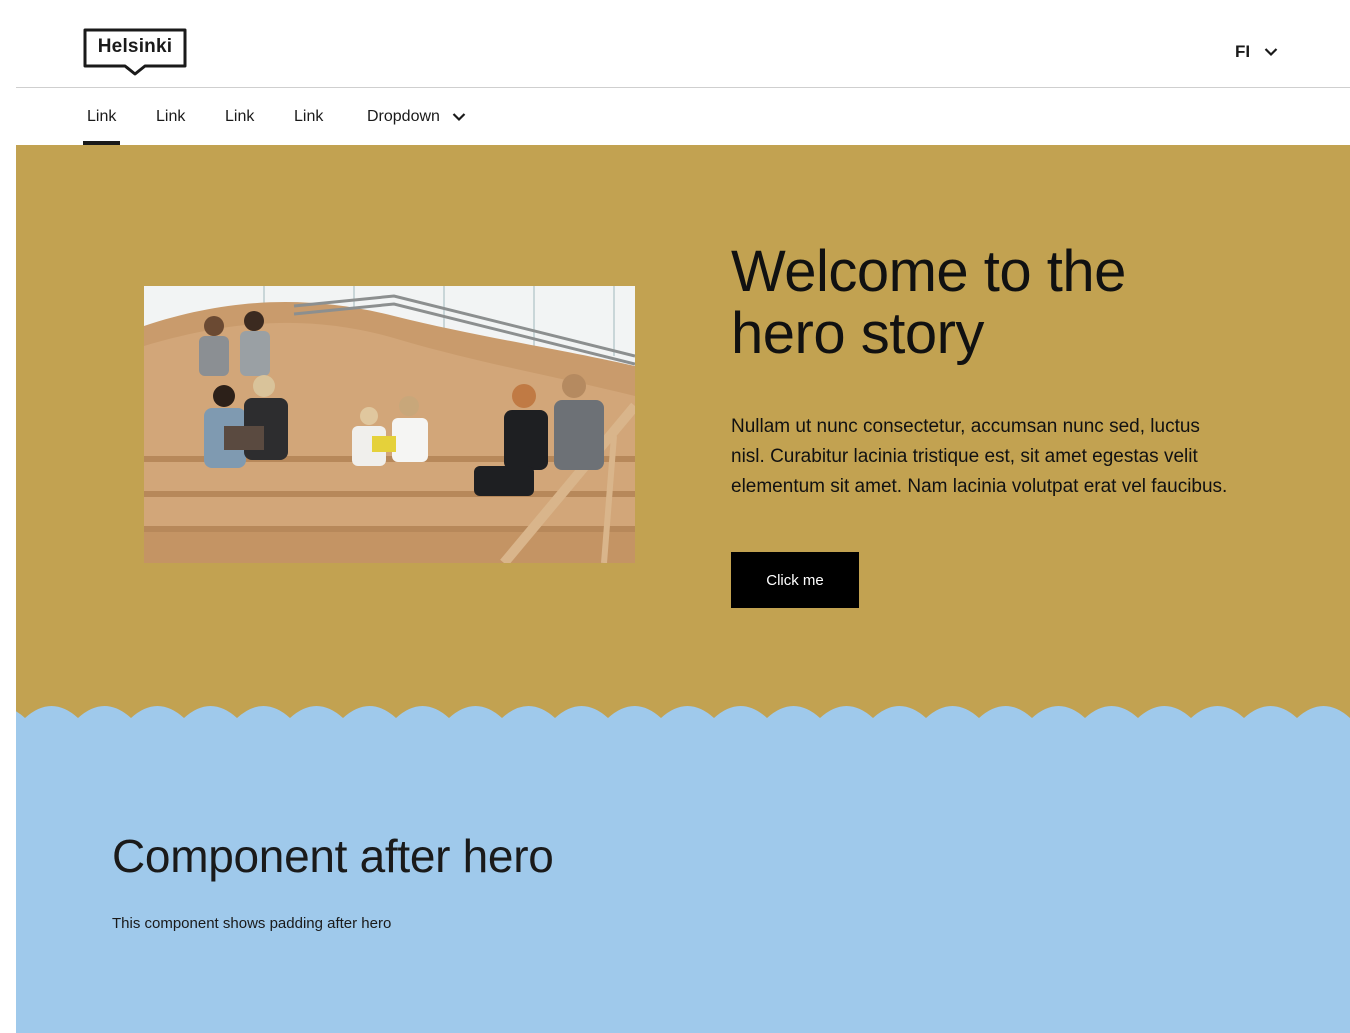 This screenshot has width=1350, height=1033. I want to click on nav-dropdown: Dropdown, so click(416, 117).